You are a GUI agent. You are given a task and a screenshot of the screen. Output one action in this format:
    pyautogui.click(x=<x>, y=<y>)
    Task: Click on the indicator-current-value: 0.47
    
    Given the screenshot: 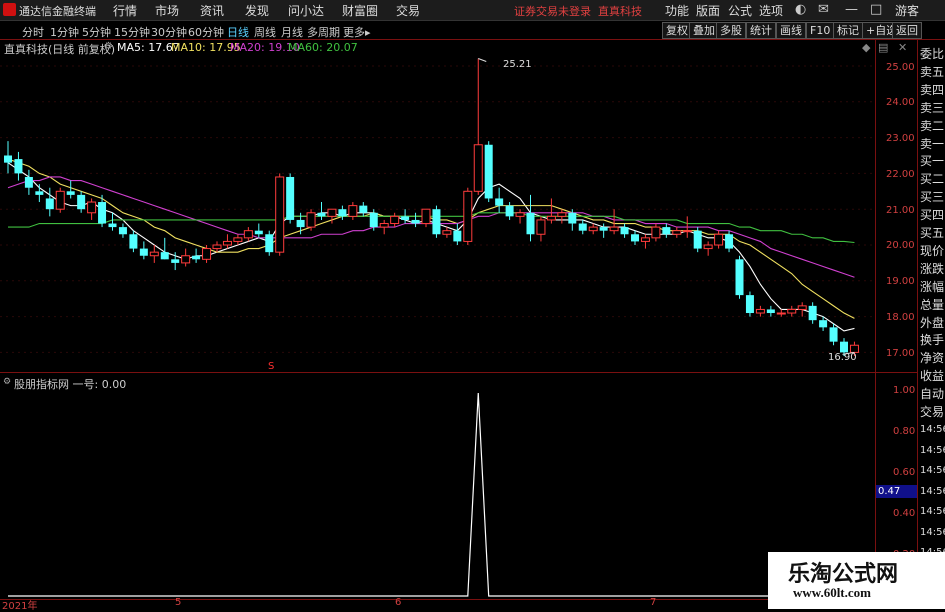 What is the action you would take?
    pyautogui.click(x=897, y=491)
    